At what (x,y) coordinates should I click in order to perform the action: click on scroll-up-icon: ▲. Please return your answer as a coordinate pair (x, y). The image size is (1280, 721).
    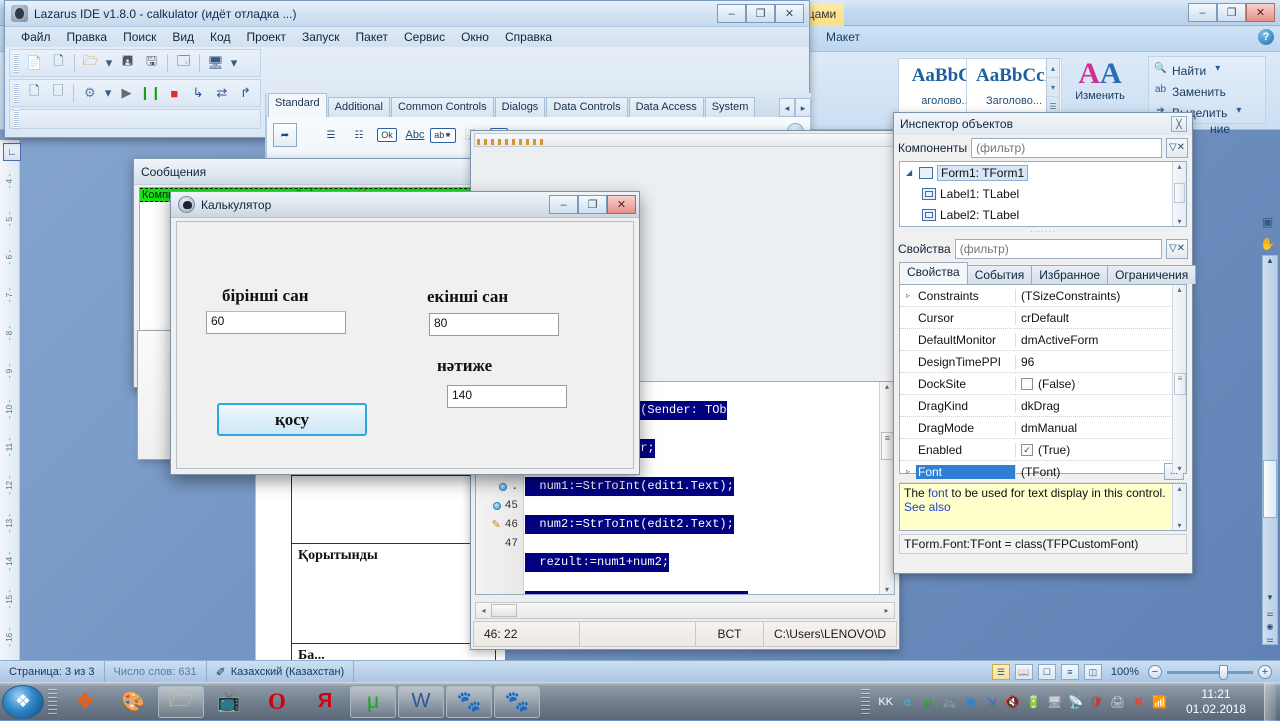
    Looking at the image, I should click on (1270, 260).